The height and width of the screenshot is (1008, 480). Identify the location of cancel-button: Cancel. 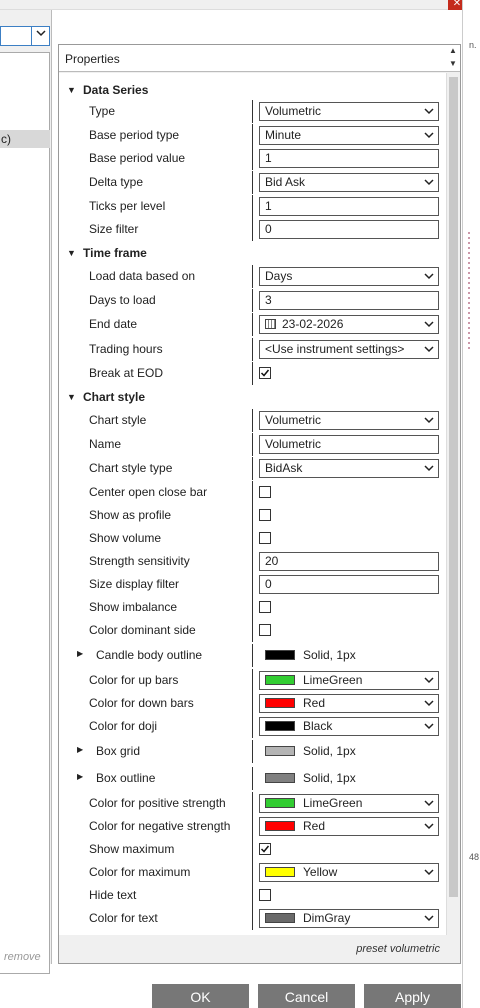
(306, 996).